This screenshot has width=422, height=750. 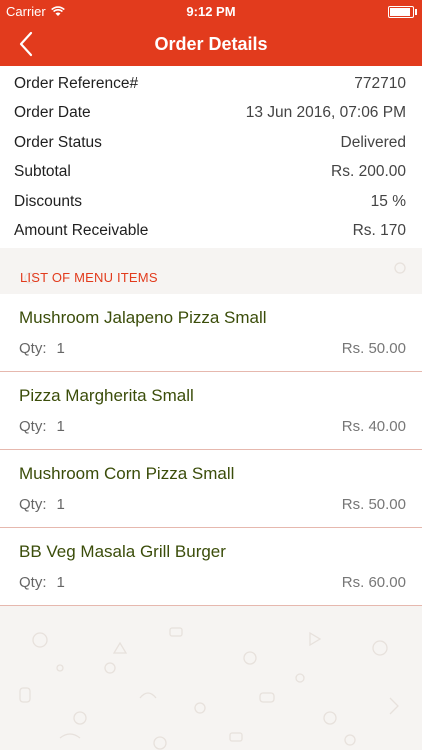 What do you see at coordinates (379, 230) in the screenshot?
I see `summary-value: Rs. 170` at bounding box center [379, 230].